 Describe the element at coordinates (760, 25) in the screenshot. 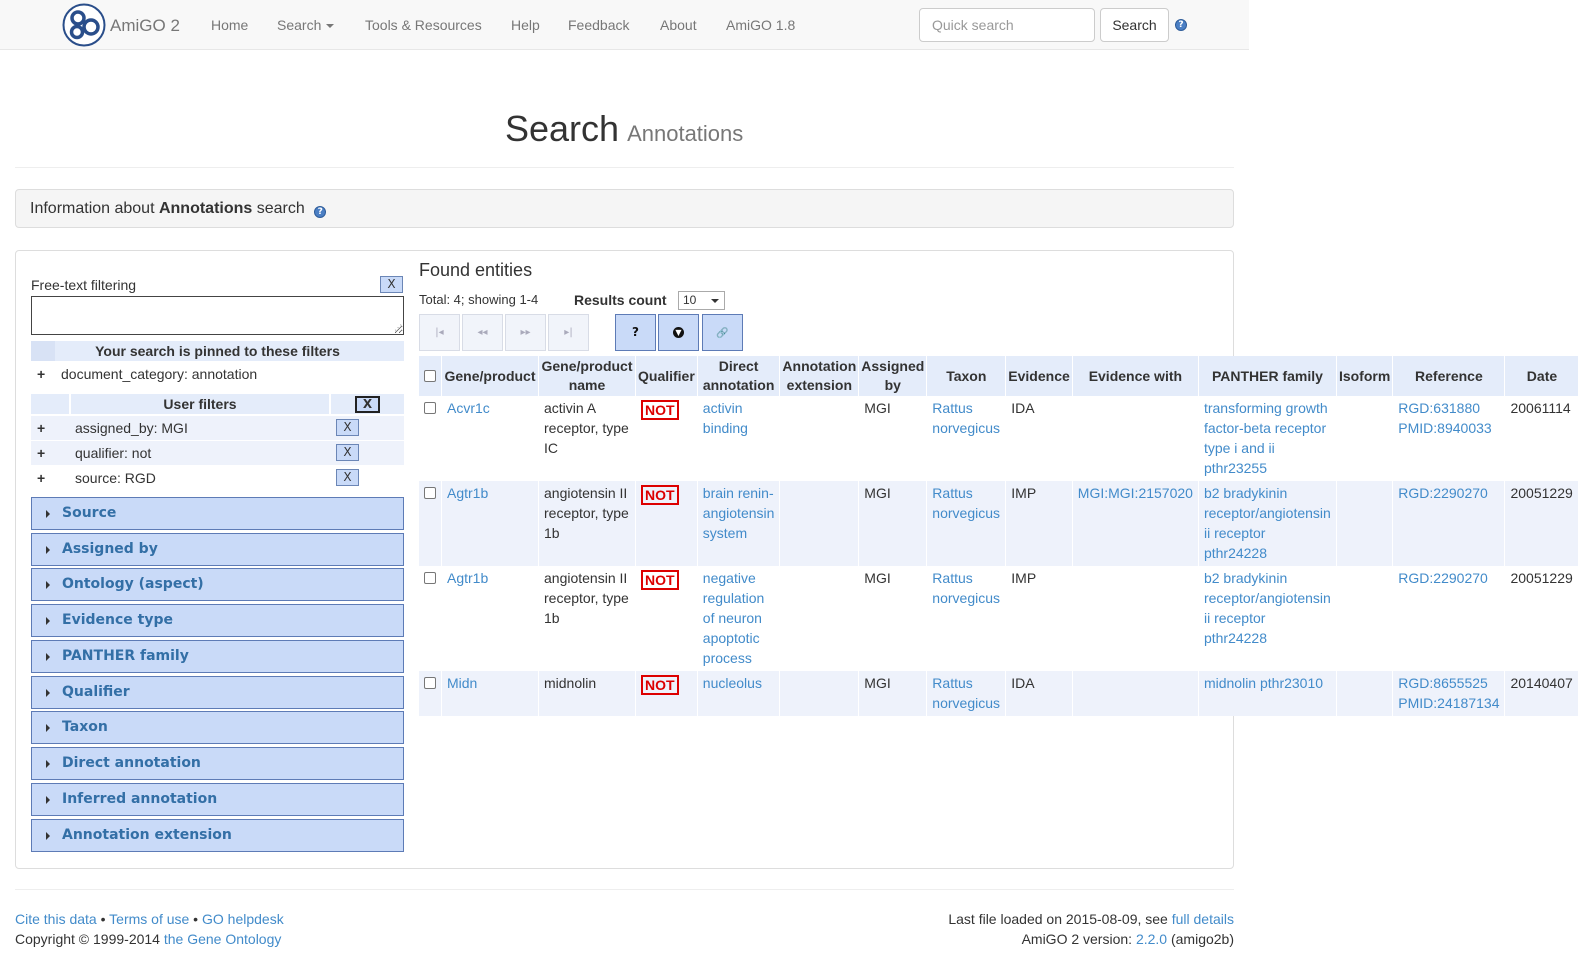

I see `nav-amigo18: AmiGO 1.8` at that location.